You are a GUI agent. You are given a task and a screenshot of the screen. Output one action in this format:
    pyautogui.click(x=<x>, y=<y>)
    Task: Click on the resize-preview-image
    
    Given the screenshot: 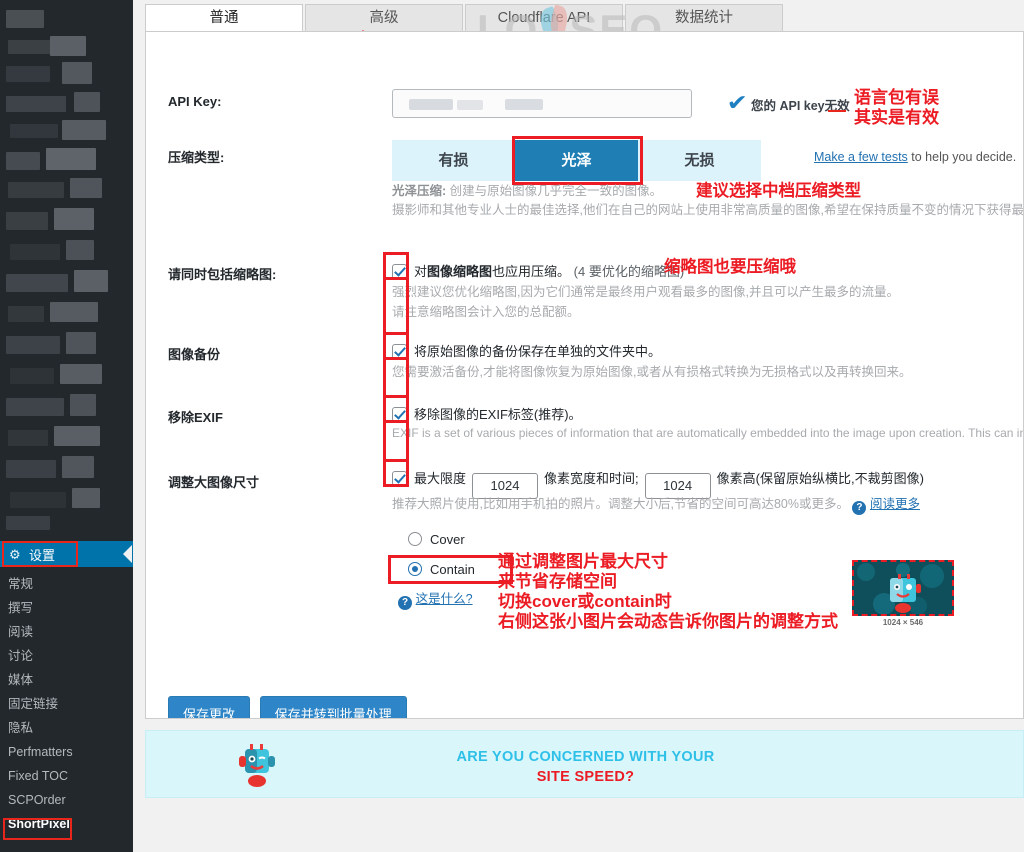 What is the action you would take?
    pyautogui.click(x=903, y=588)
    